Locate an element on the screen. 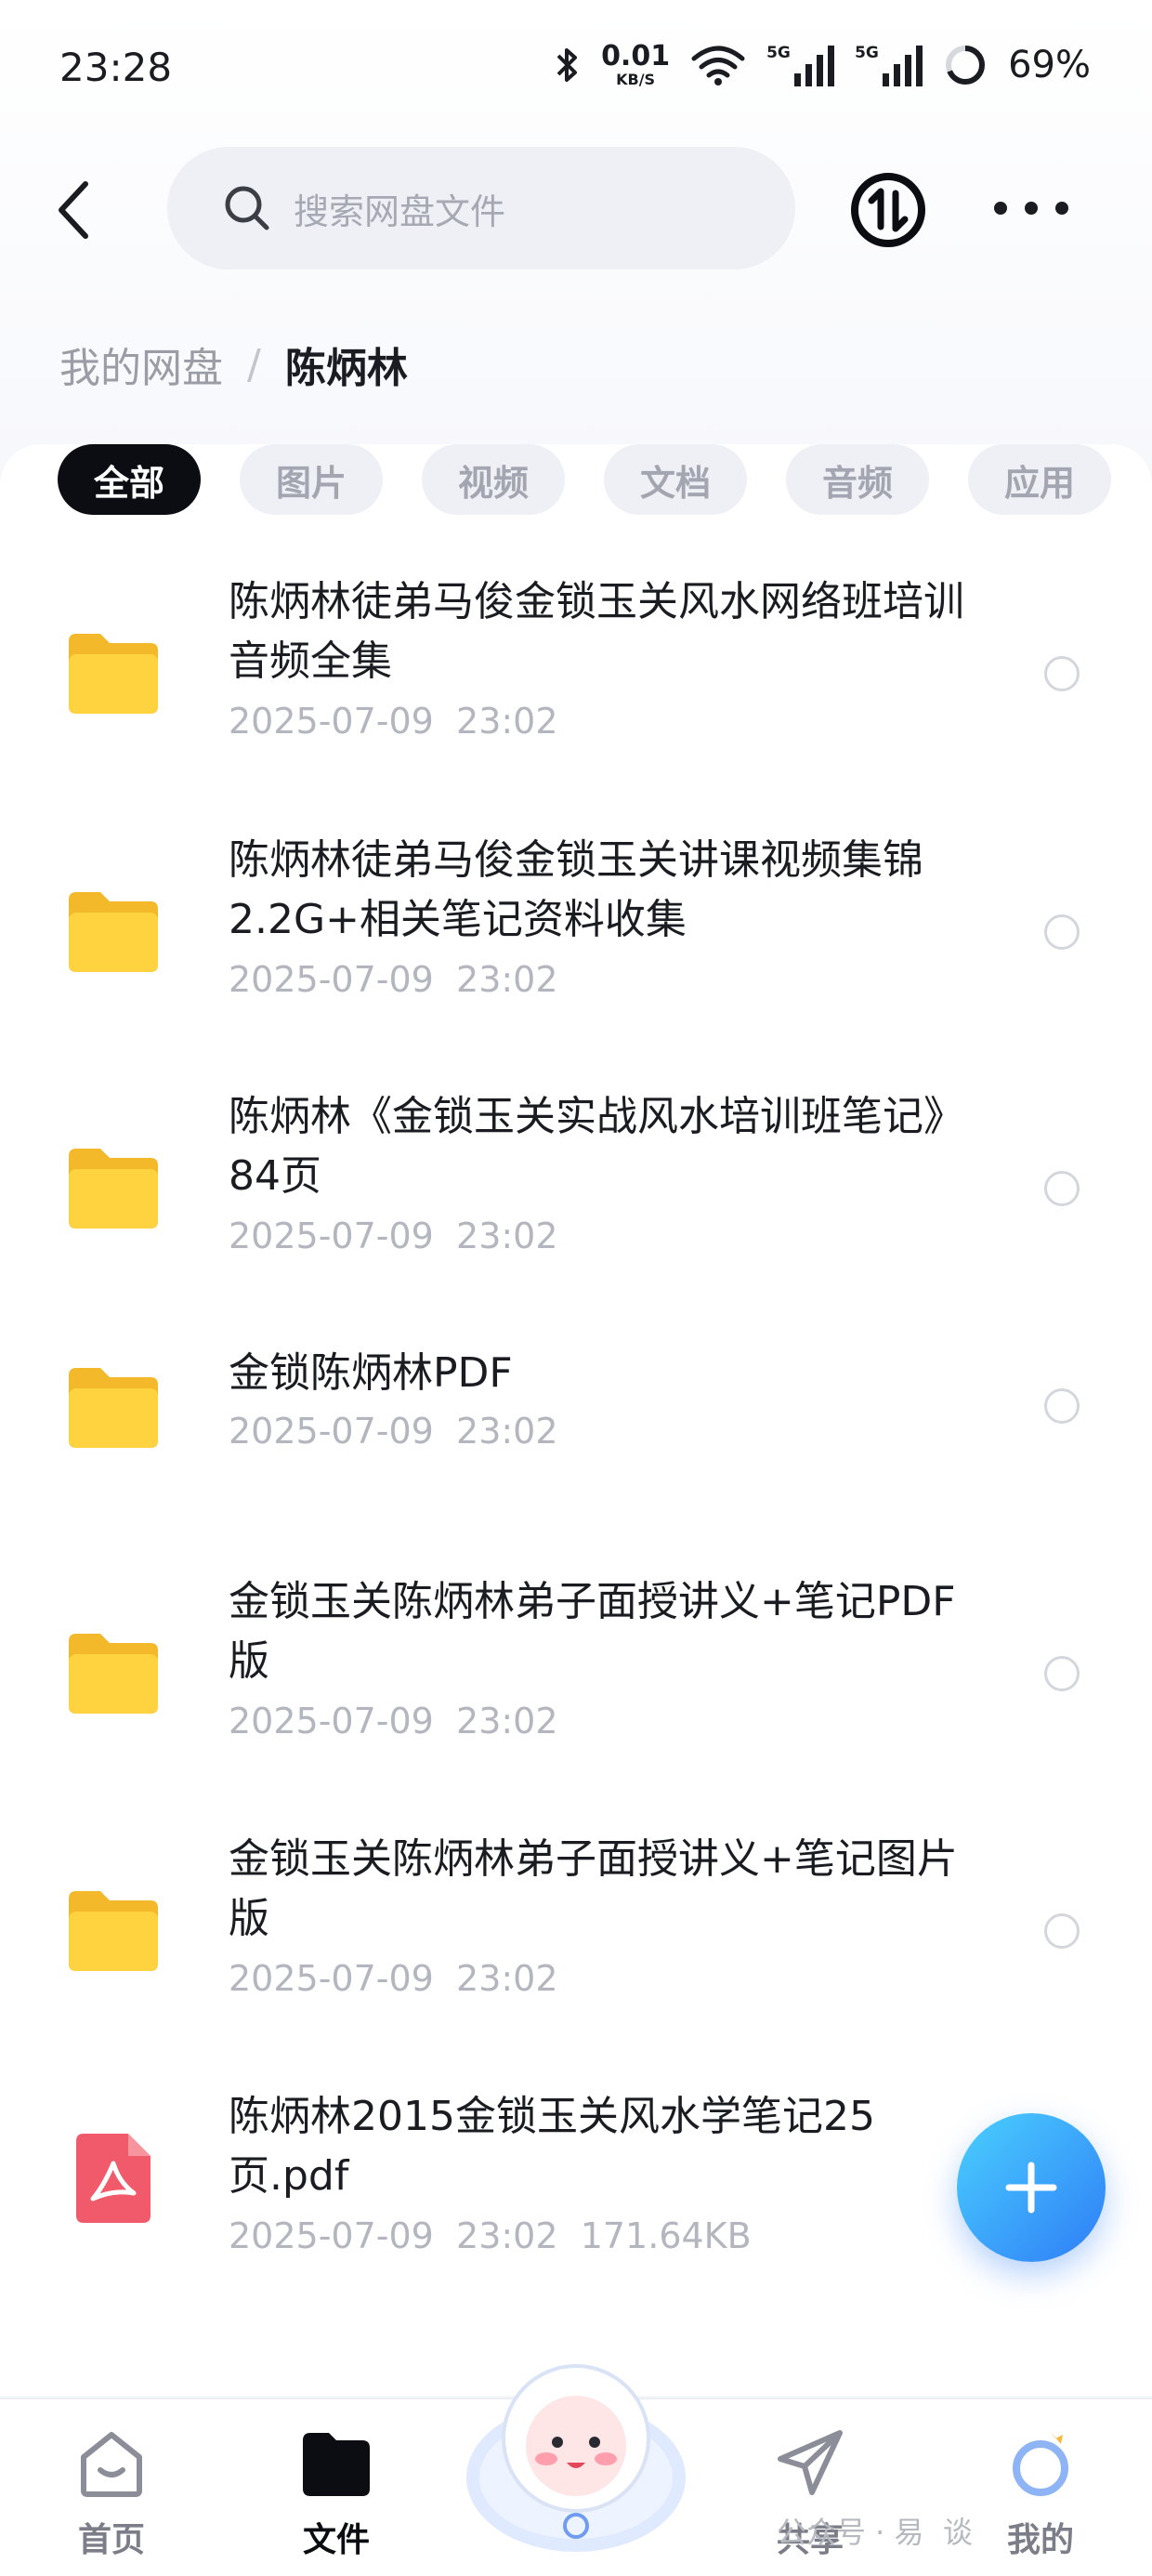 This screenshot has width=1152, height=2576. battery-percent: 69% is located at coordinates (1049, 65).